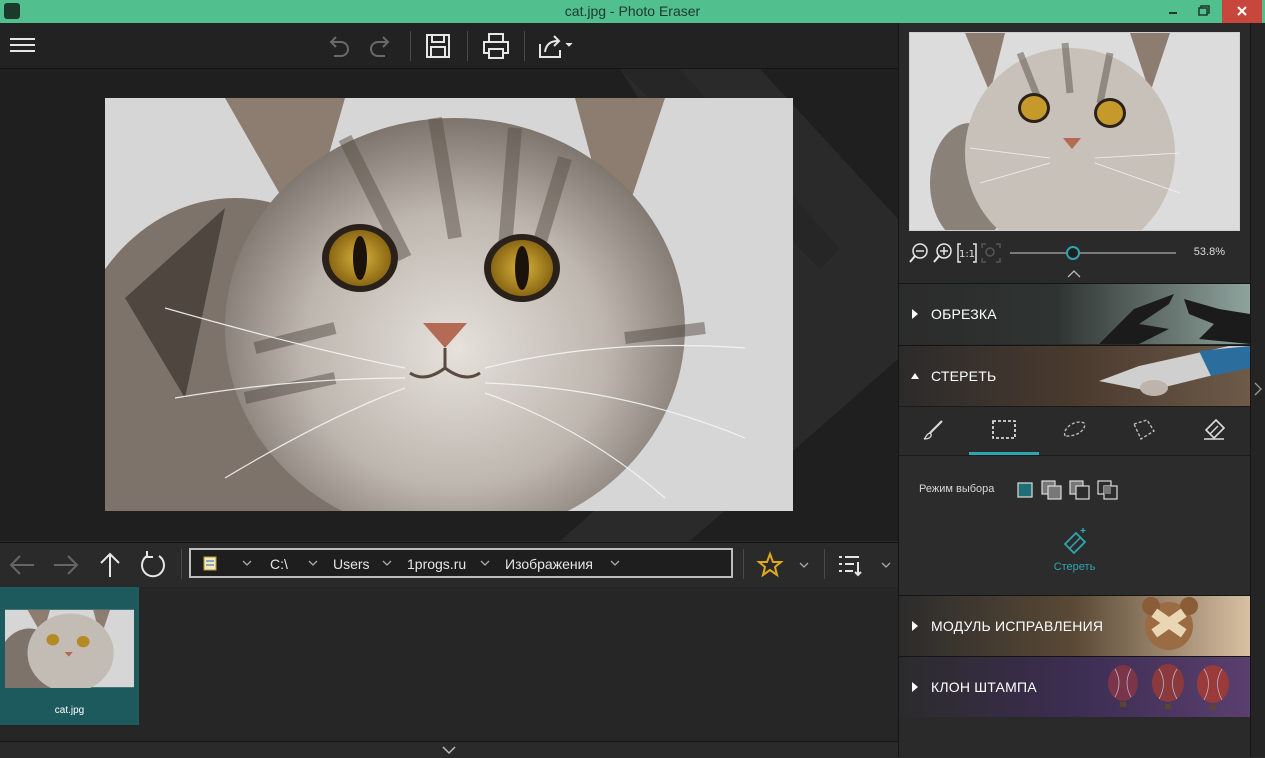 The height and width of the screenshot is (758, 1265). What do you see at coordinates (1074, 375) in the screenshot?
I see `section-erase: СТЕРЕТЬ` at bounding box center [1074, 375].